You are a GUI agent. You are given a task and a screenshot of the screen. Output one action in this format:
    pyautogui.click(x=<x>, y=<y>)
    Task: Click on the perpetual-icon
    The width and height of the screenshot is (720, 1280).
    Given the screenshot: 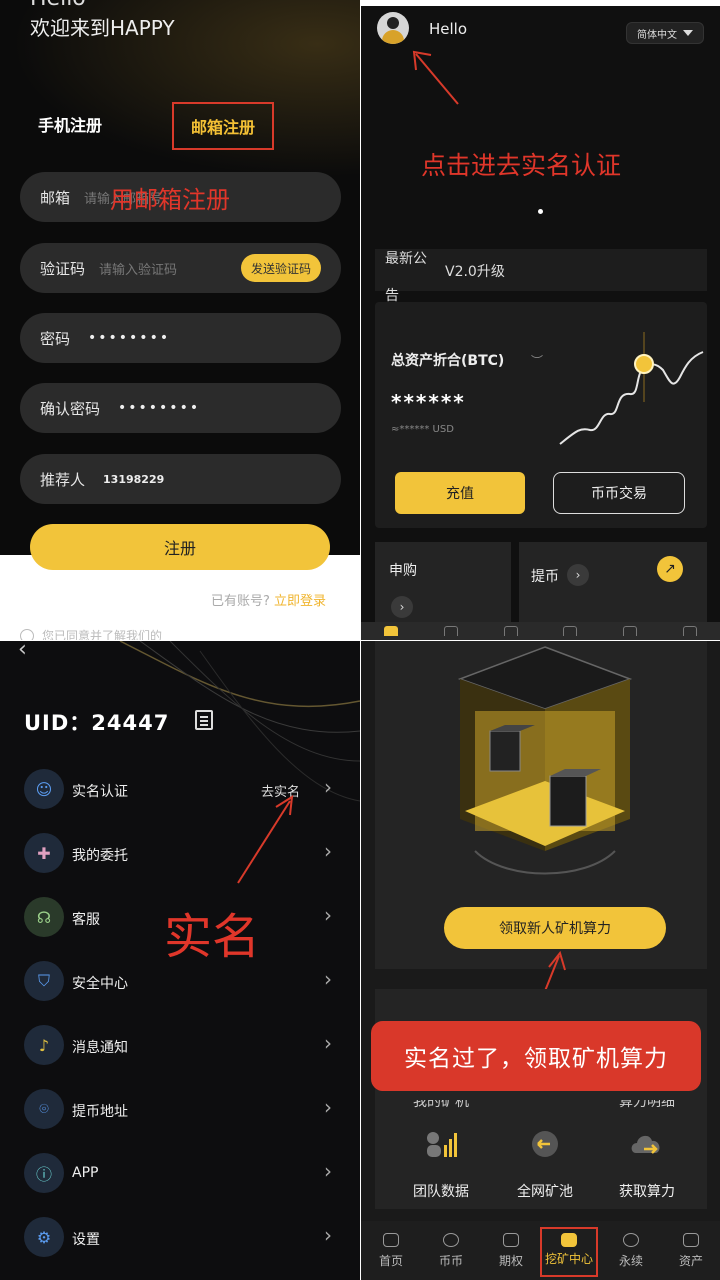 What is the action you would take?
    pyautogui.click(x=631, y=1240)
    